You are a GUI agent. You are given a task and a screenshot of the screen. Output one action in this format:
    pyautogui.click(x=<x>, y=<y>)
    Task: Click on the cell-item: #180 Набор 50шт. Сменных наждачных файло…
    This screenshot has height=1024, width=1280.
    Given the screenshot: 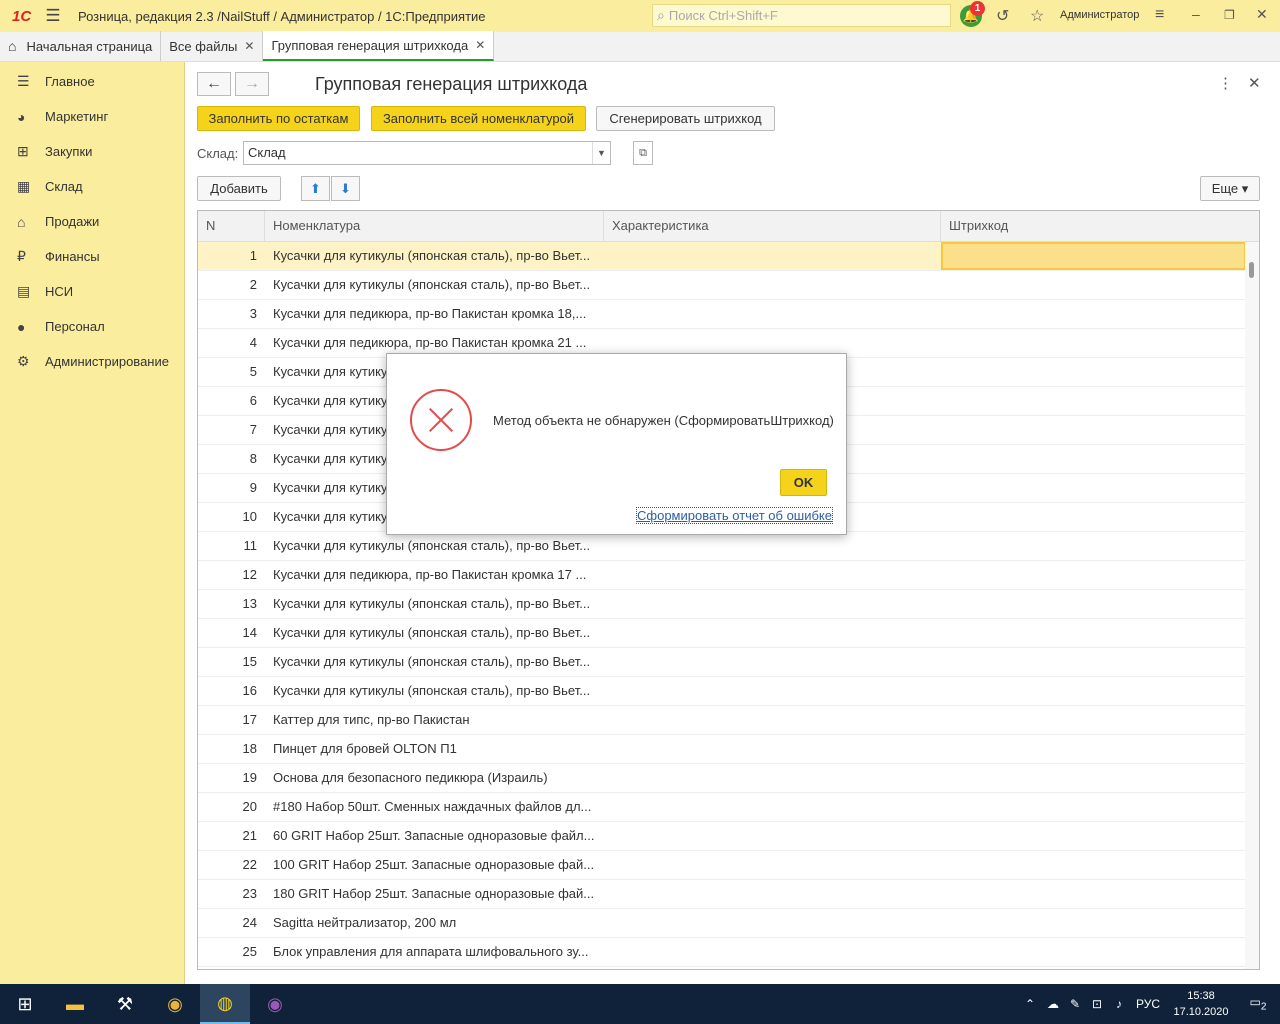 What is the action you would take?
    pyautogui.click(x=434, y=807)
    